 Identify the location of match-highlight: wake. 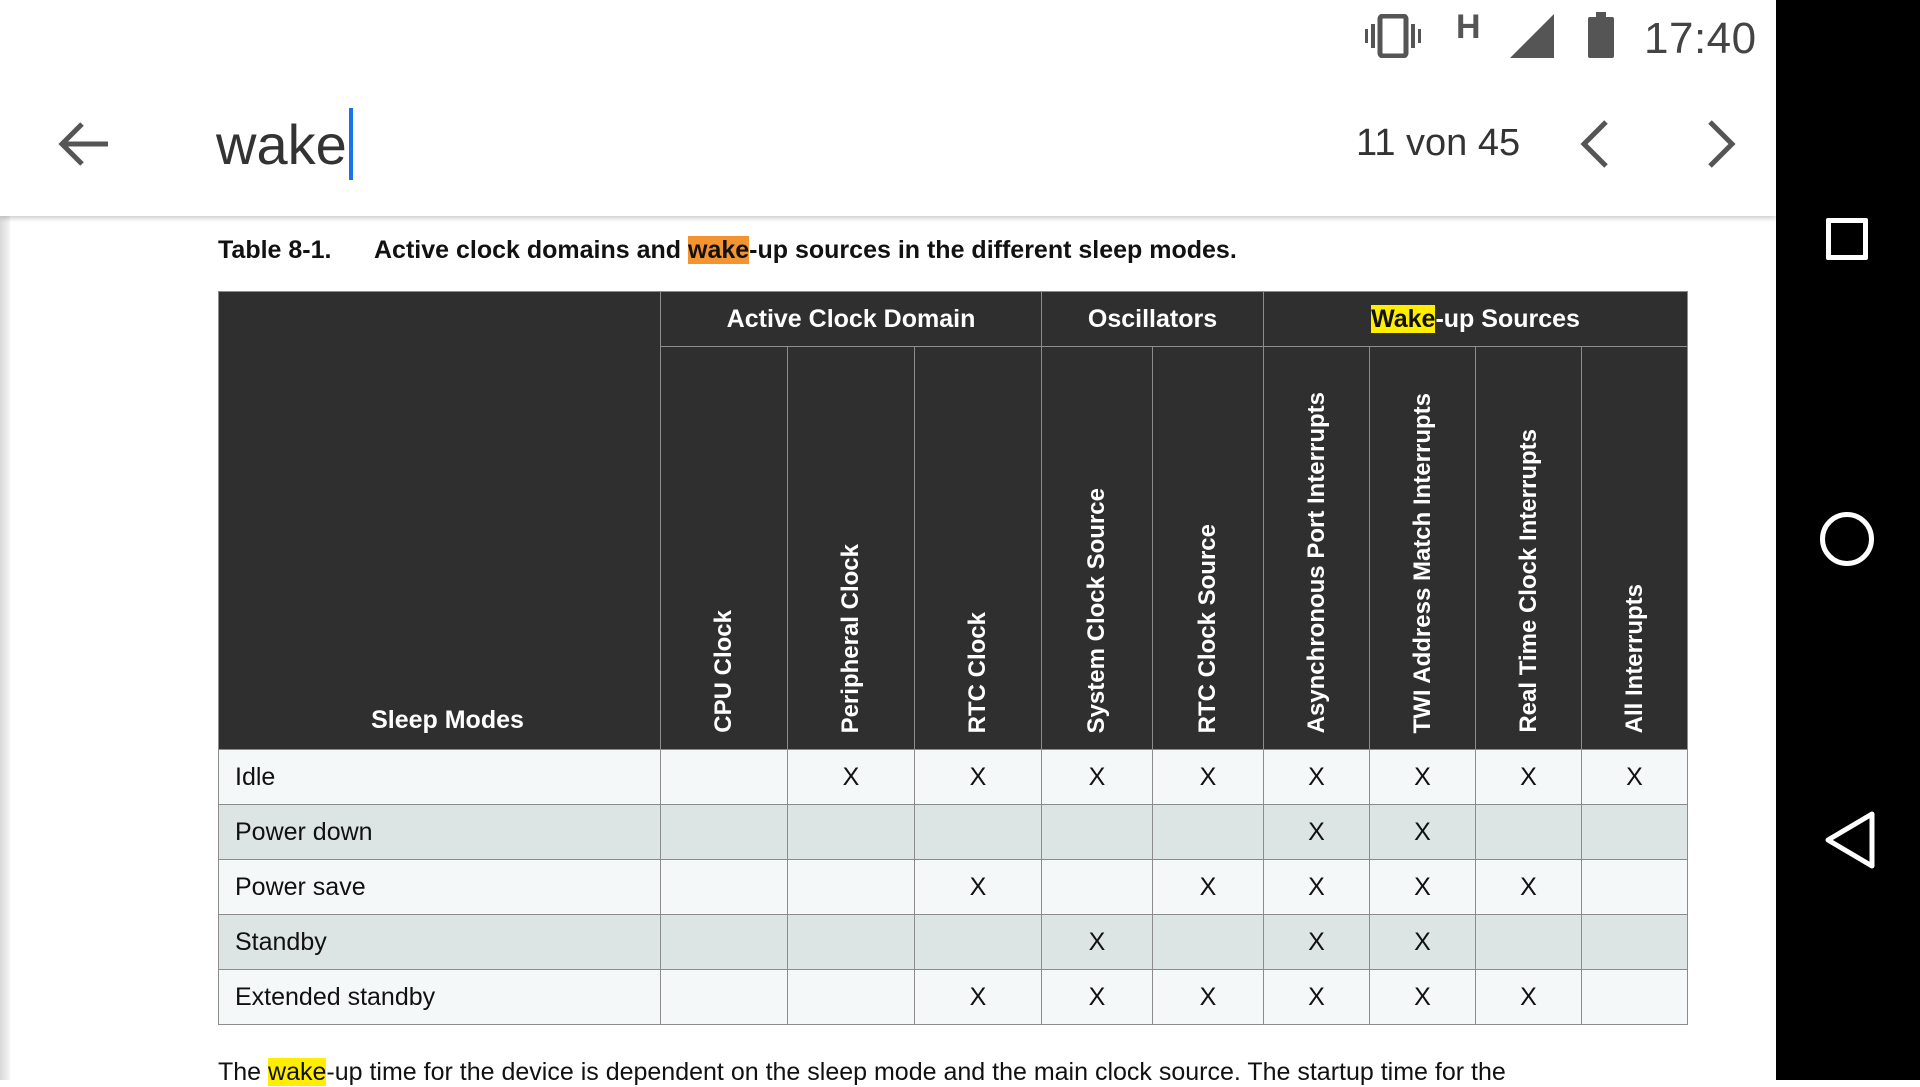
(297, 1072).